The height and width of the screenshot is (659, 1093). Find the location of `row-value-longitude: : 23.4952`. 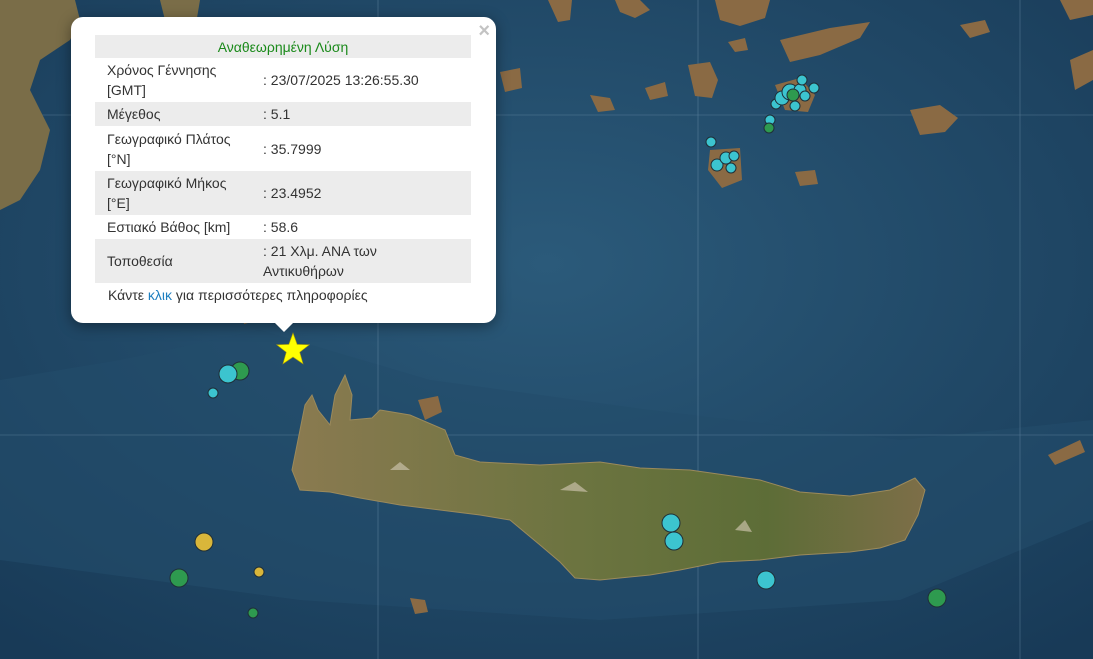

row-value-longitude: : 23.4952 is located at coordinates (366, 193).